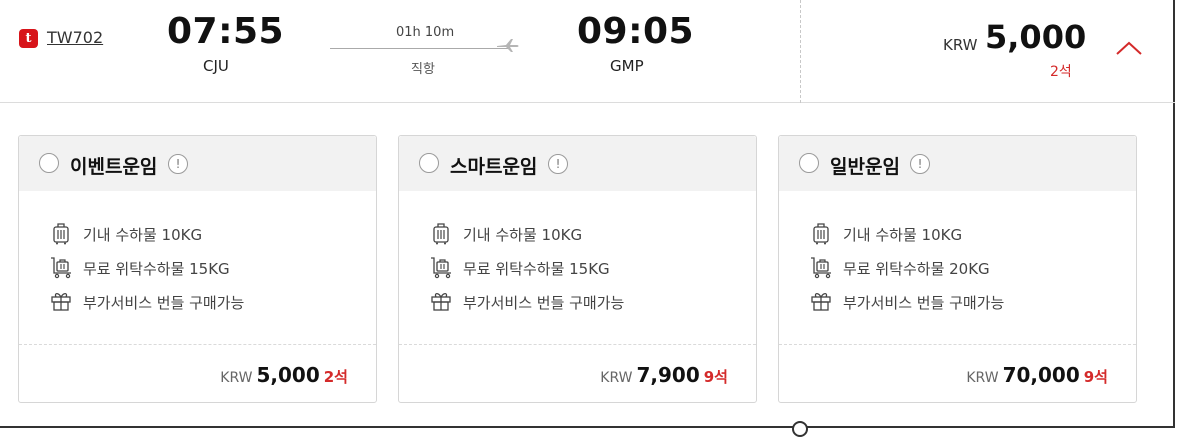 This screenshot has width=1185, height=437. I want to click on fare-card-header: 이벤트운임 !, so click(197, 163).